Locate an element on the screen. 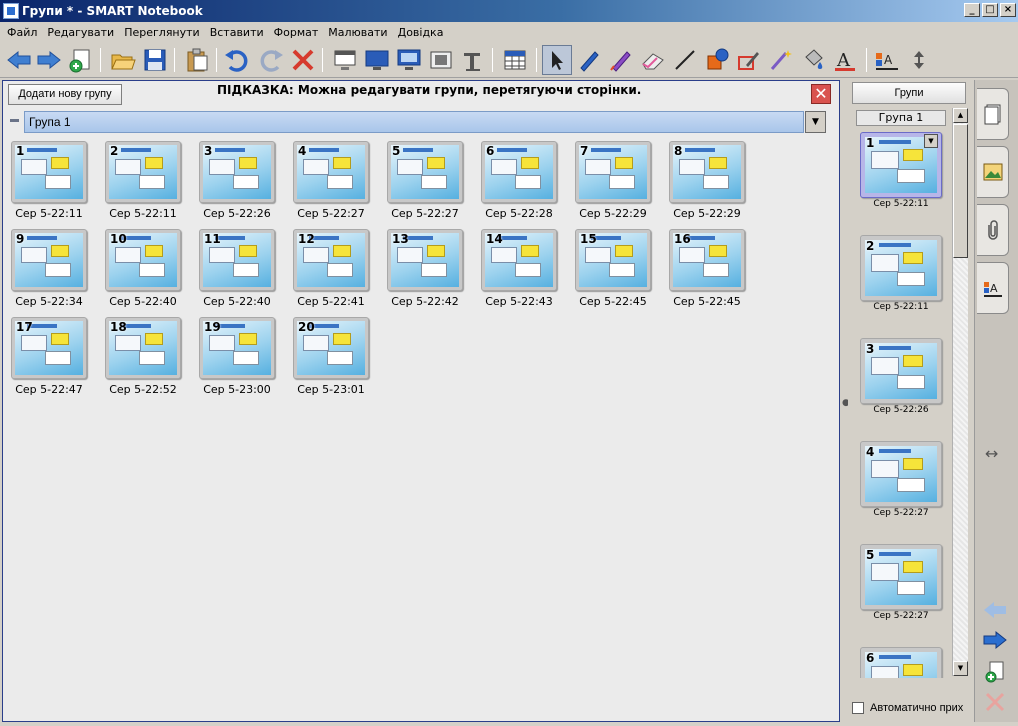 Image resolution: width=1018 pixels, height=726 pixels. page-thumbnail: 16 Сер 5-22:45 is located at coordinates (707, 268).